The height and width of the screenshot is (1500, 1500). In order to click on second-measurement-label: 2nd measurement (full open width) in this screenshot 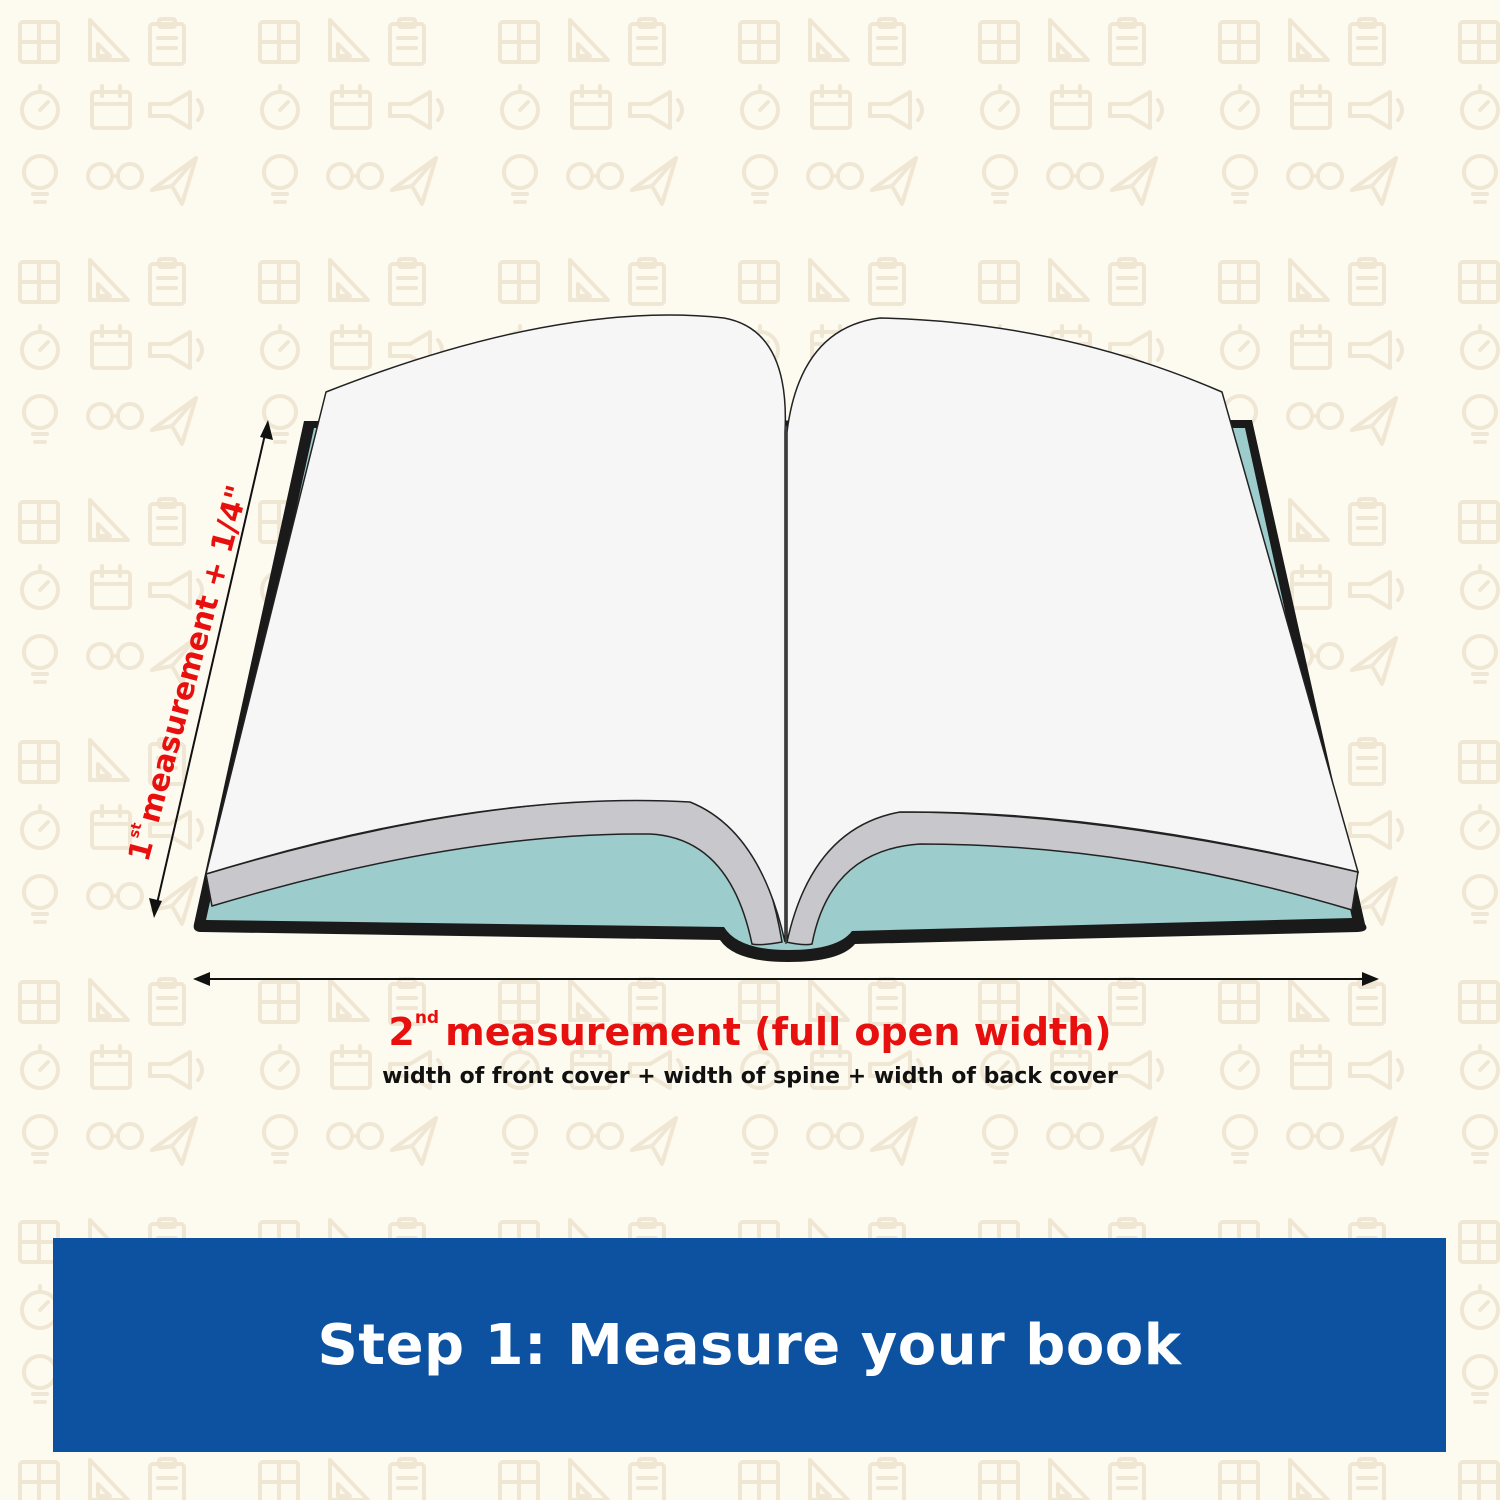, I will do `click(750, 1031)`.